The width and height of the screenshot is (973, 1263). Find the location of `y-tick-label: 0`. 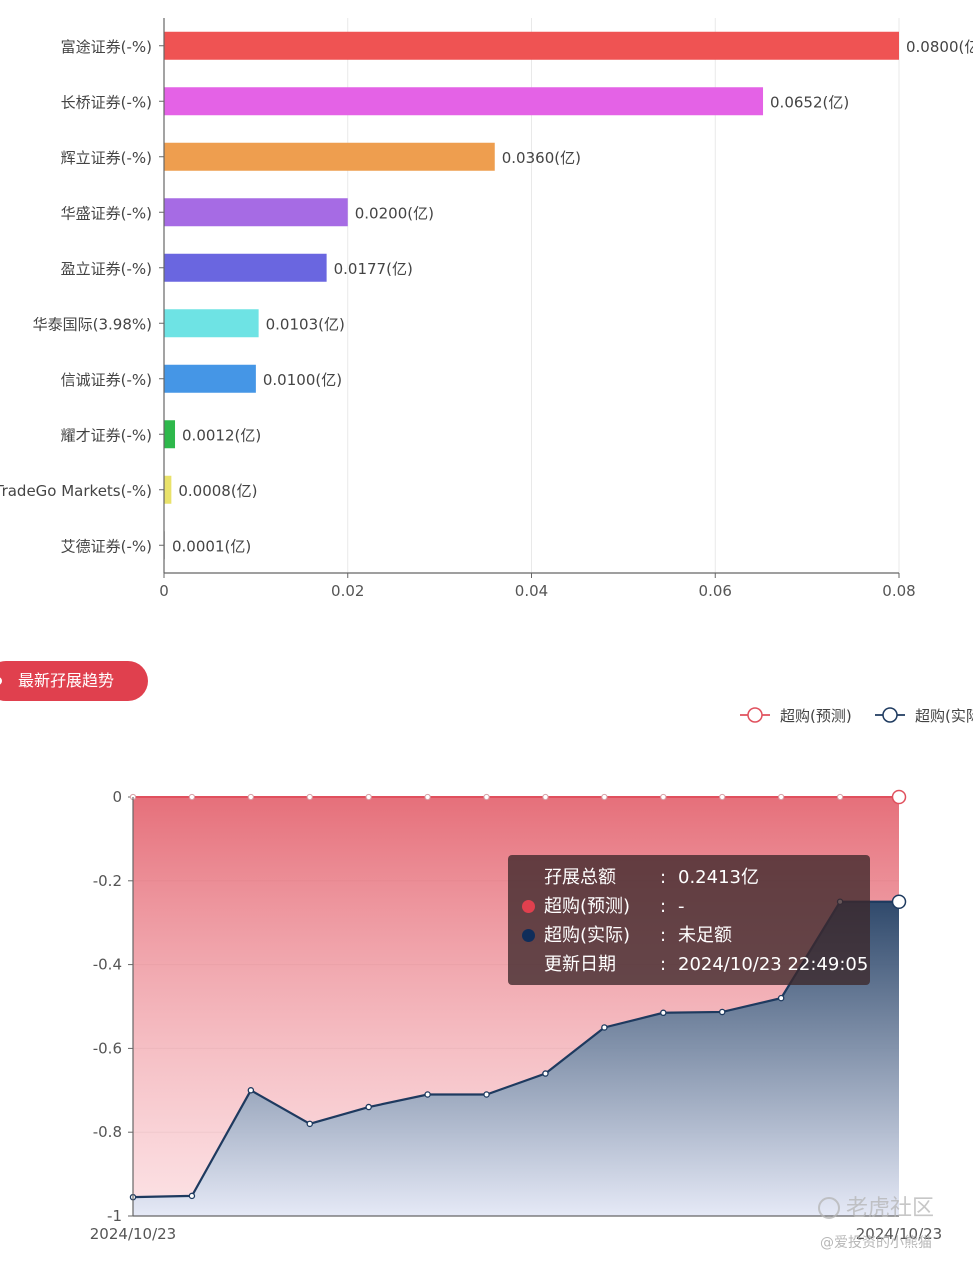

y-tick-label: 0 is located at coordinates (117, 797).